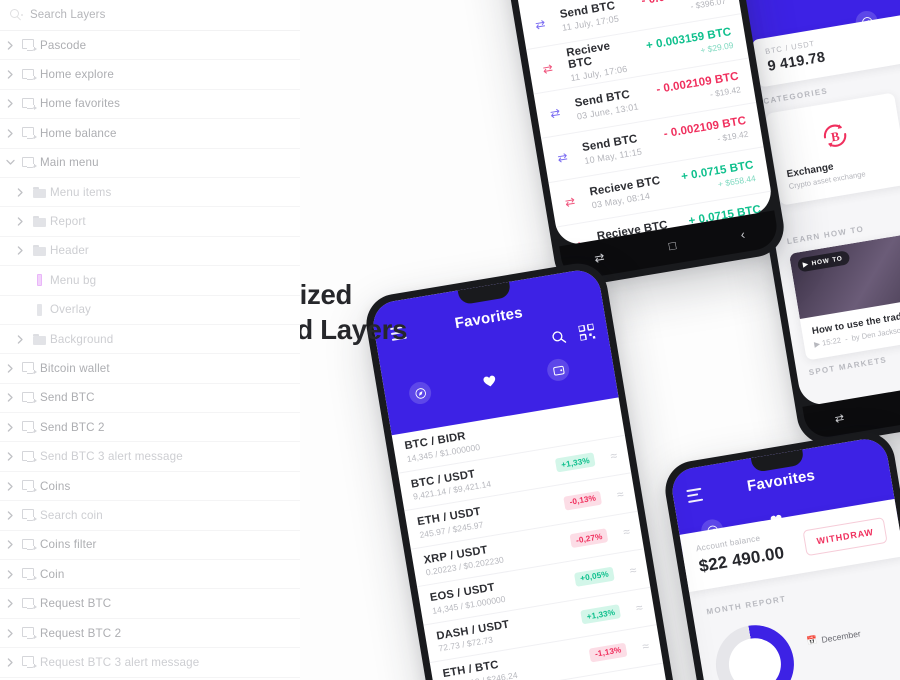 The width and height of the screenshot is (900, 680). I want to click on layer-row-overlay: Overlay, so click(150, 310).